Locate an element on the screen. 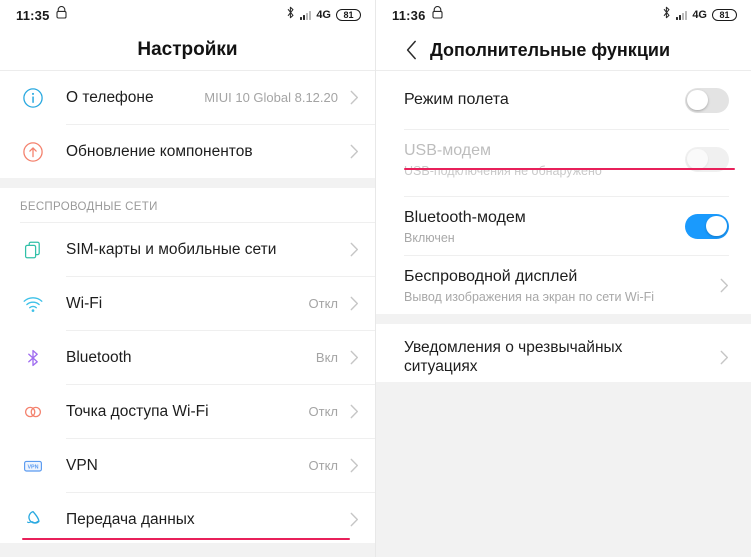  settings-row-hotspot: Точка доступа Wi-Fi Откл is located at coordinates (187, 411).